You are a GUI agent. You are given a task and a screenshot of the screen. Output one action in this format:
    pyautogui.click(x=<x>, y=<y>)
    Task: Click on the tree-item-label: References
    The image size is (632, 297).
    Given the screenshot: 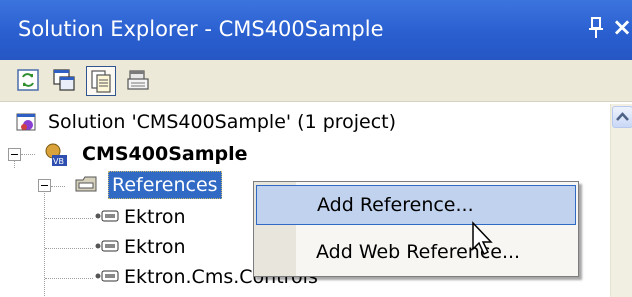 What is the action you would take?
    pyautogui.click(x=165, y=185)
    